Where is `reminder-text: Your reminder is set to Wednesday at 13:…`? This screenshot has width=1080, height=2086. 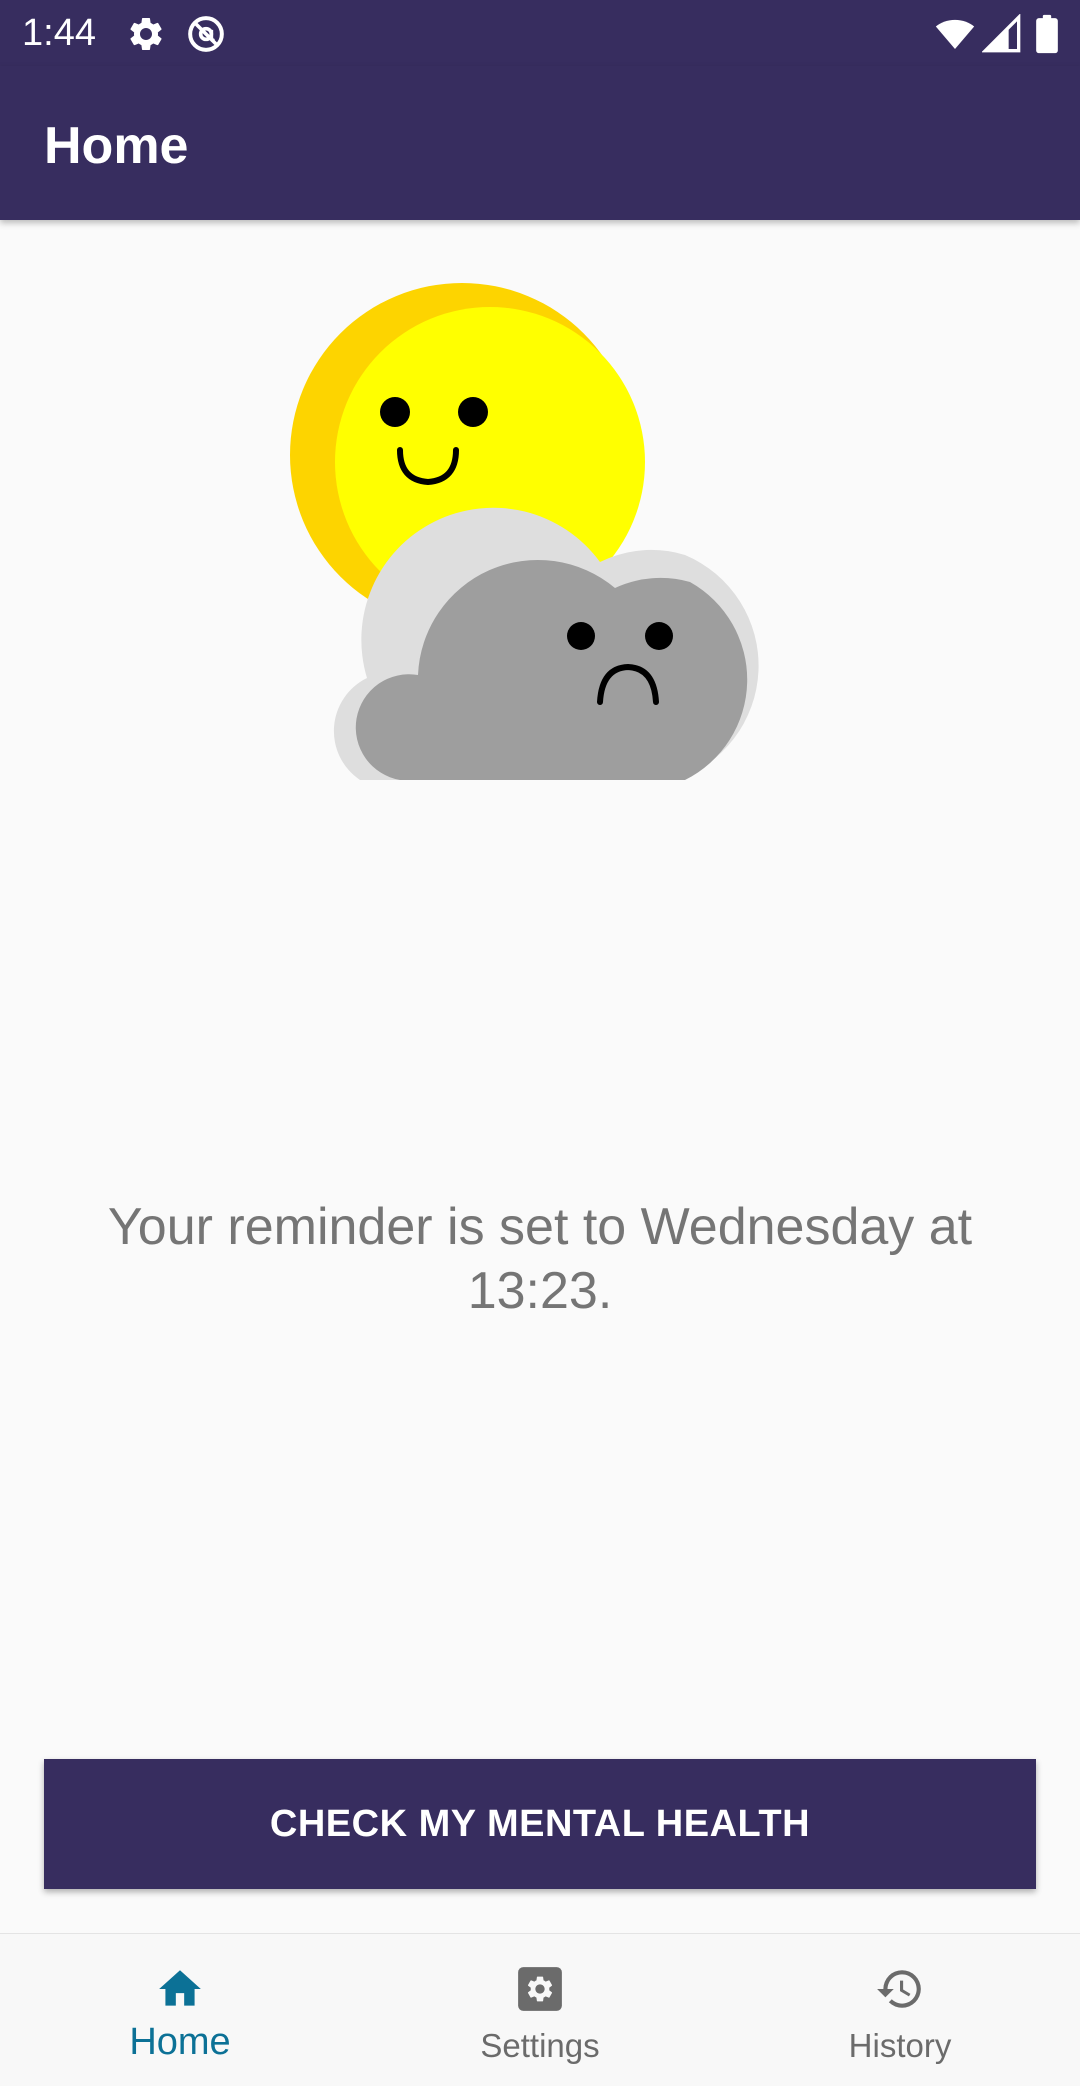 reminder-text: Your reminder is set to Wednesday at 13:… is located at coordinates (540, 1259).